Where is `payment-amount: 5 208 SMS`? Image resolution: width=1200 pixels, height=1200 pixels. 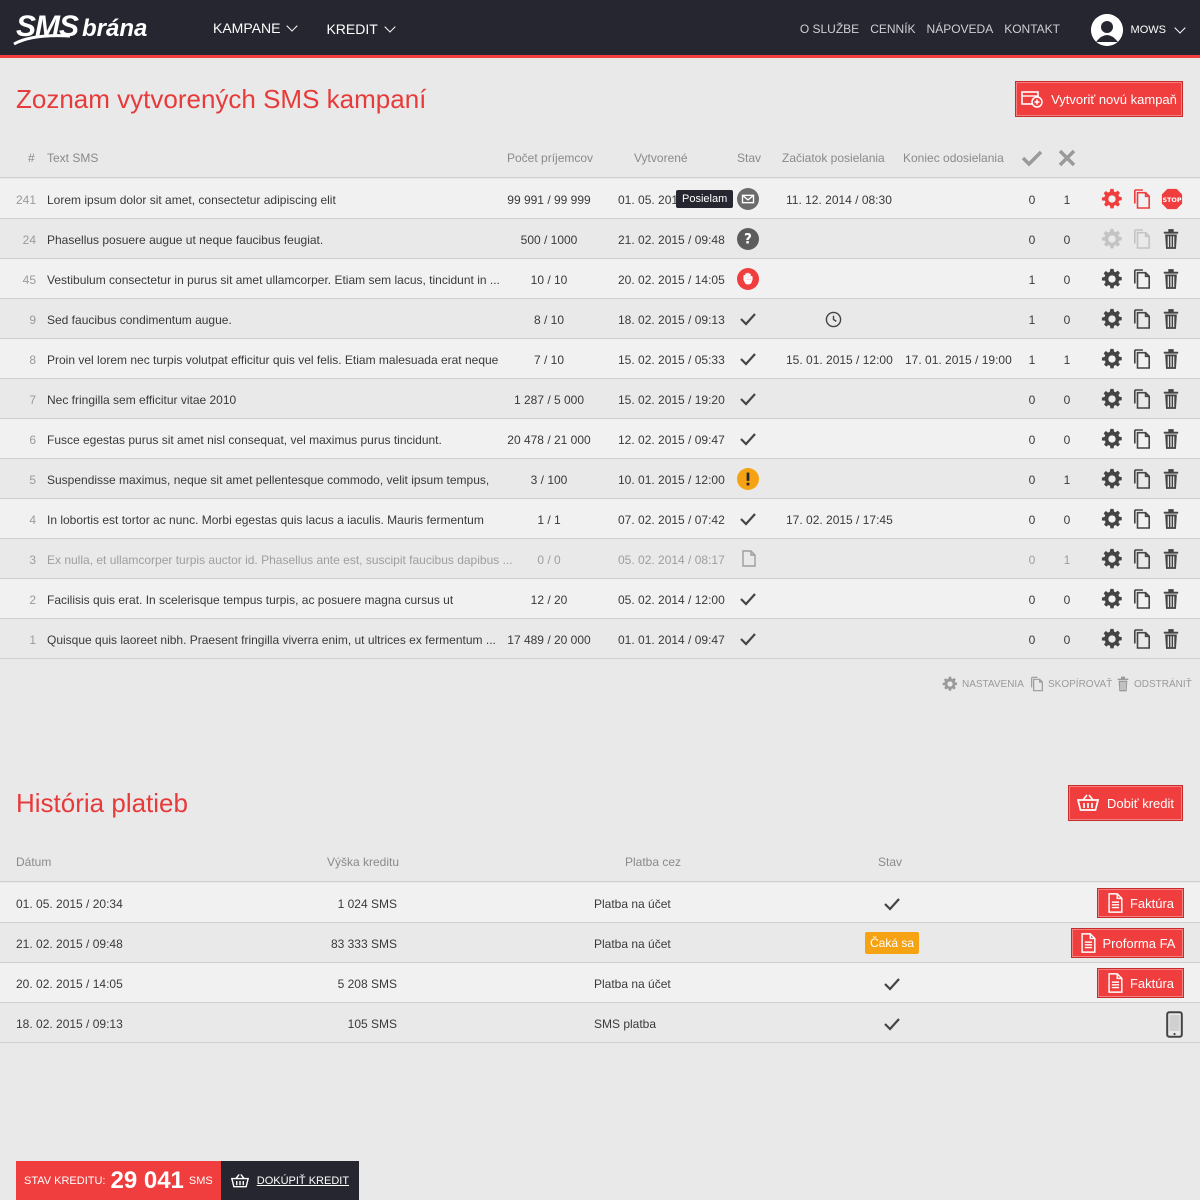 payment-amount: 5 208 SMS is located at coordinates (367, 984).